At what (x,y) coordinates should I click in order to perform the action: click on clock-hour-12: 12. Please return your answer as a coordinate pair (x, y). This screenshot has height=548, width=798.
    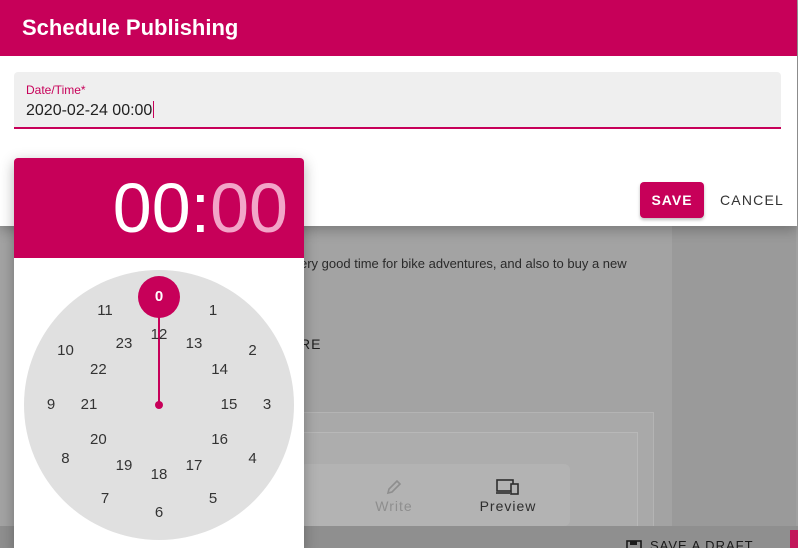
    Looking at the image, I should click on (159, 335).